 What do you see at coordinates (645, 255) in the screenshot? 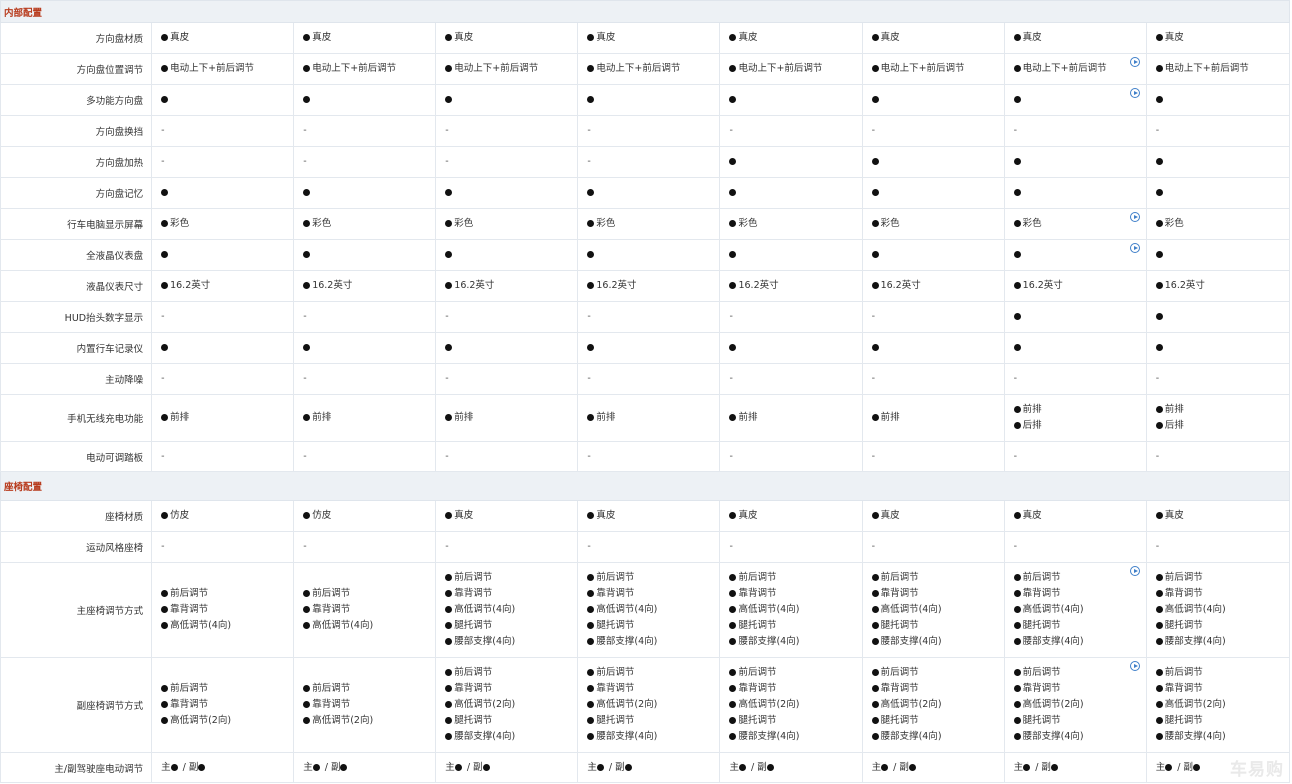
I see `table-row: 全液晶仪表盘` at bounding box center [645, 255].